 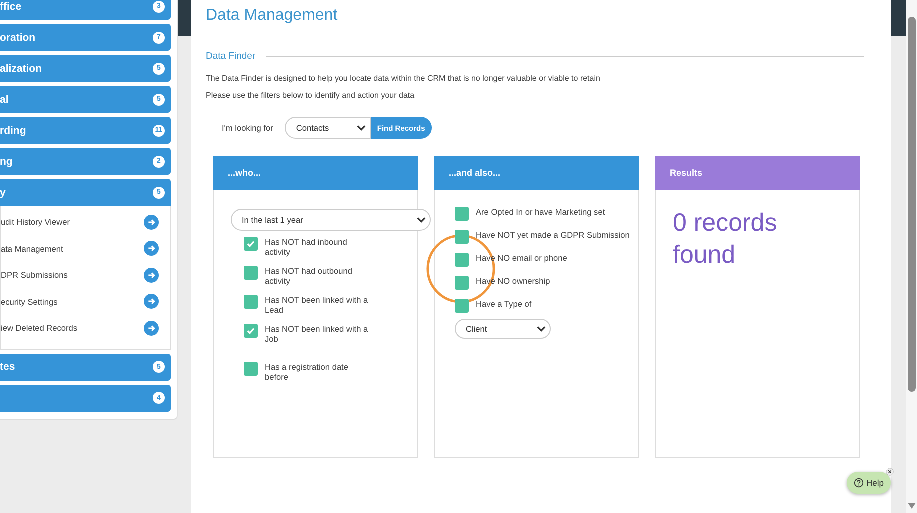 What do you see at coordinates (868, 483) in the screenshot?
I see `help-button: Help` at bounding box center [868, 483].